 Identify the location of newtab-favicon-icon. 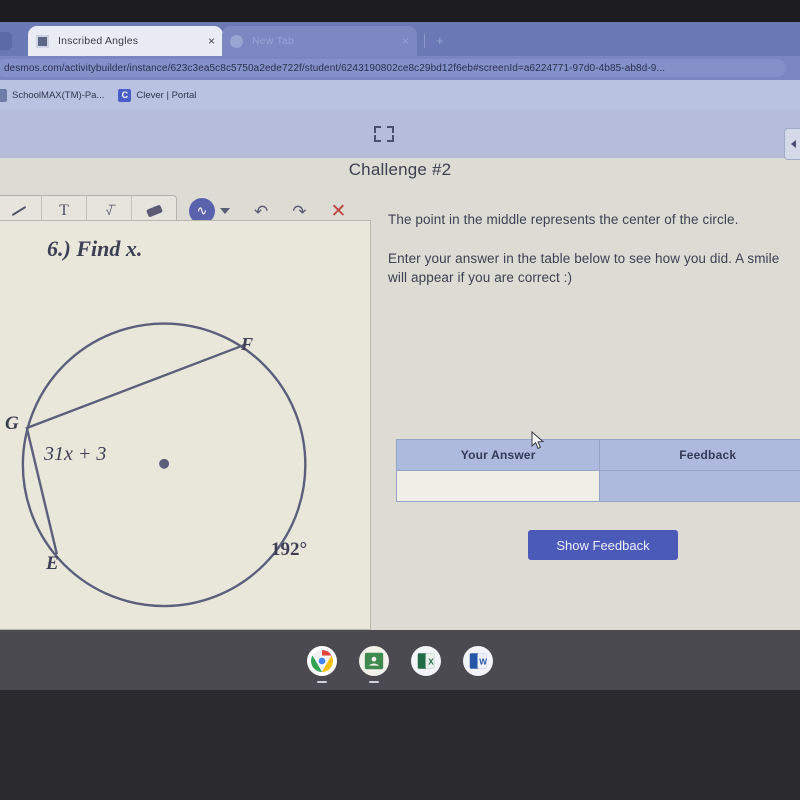
(236, 41).